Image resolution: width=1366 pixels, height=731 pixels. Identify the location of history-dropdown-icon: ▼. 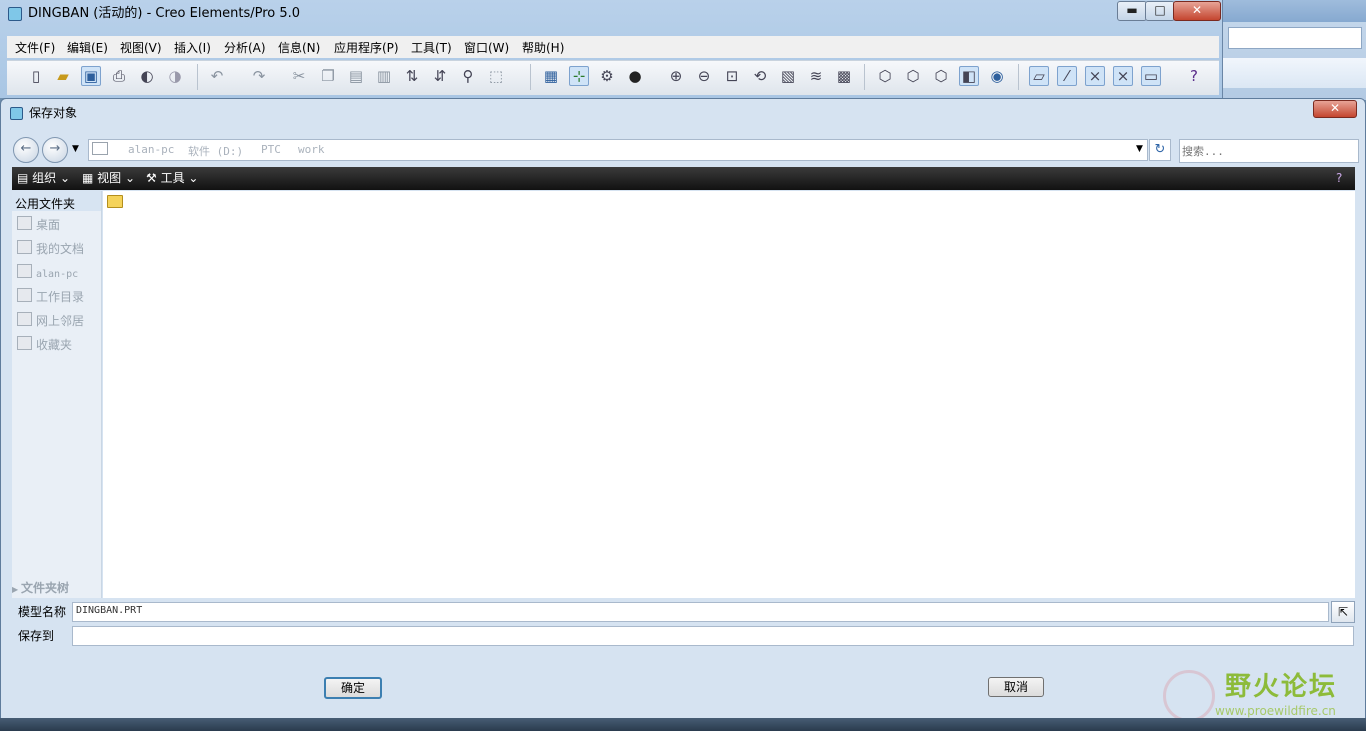
(75, 149).